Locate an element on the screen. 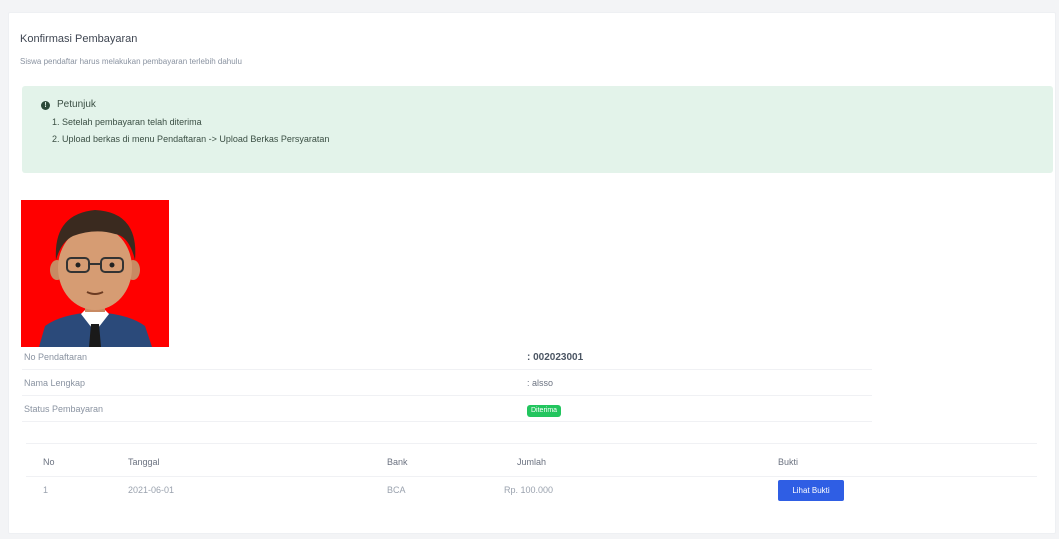 The width and height of the screenshot is (1059, 539). avatar-illustration is located at coordinates (95, 273).